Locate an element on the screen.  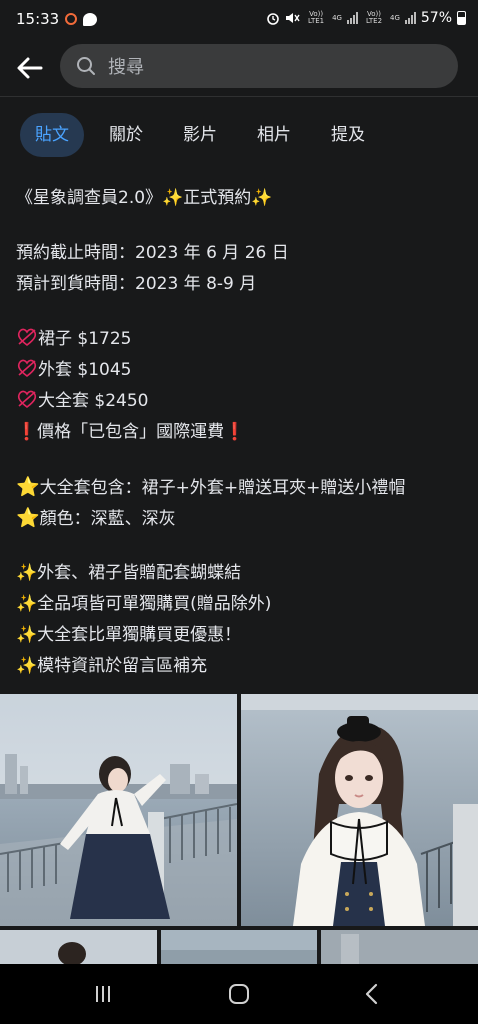
network-type-2: 4G is located at coordinates (394, 17).